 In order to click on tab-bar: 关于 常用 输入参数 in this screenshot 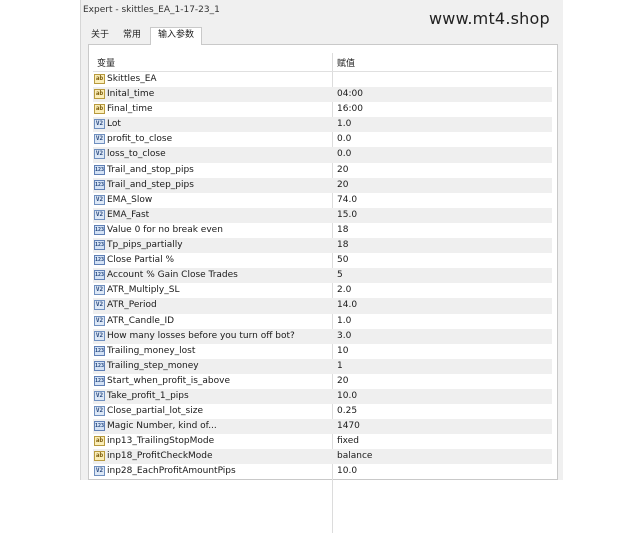, I will do `click(322, 36)`.